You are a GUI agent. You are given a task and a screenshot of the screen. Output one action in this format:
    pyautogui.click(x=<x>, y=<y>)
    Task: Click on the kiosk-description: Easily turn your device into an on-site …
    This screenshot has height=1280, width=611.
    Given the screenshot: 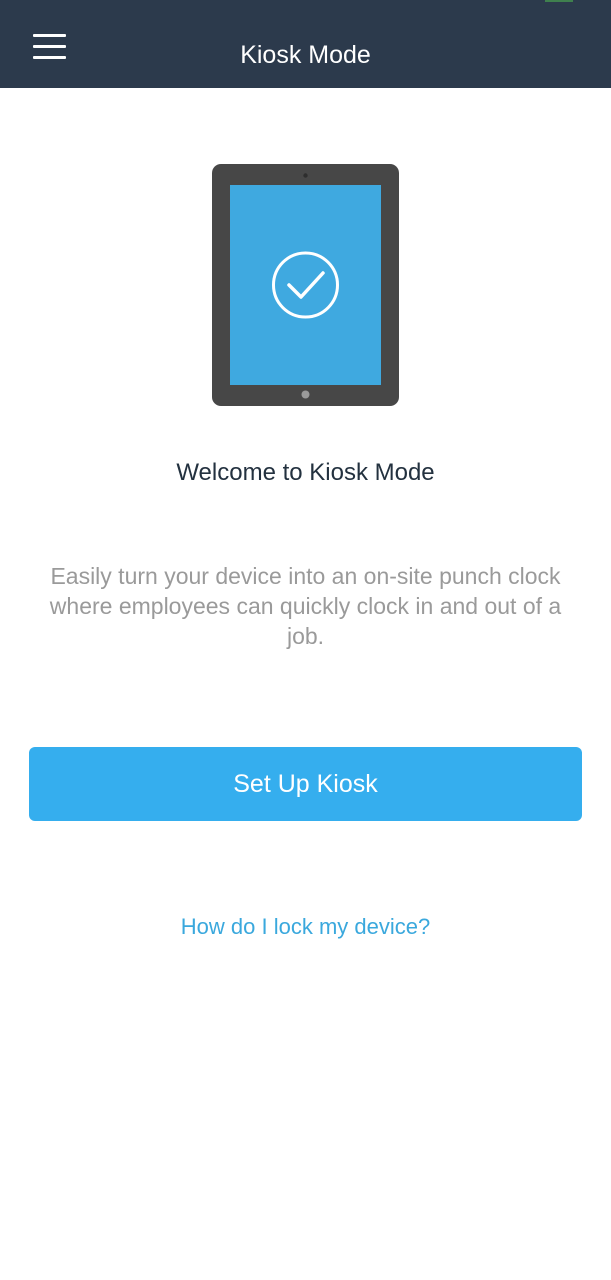 What is the action you would take?
    pyautogui.click(x=305, y=606)
    